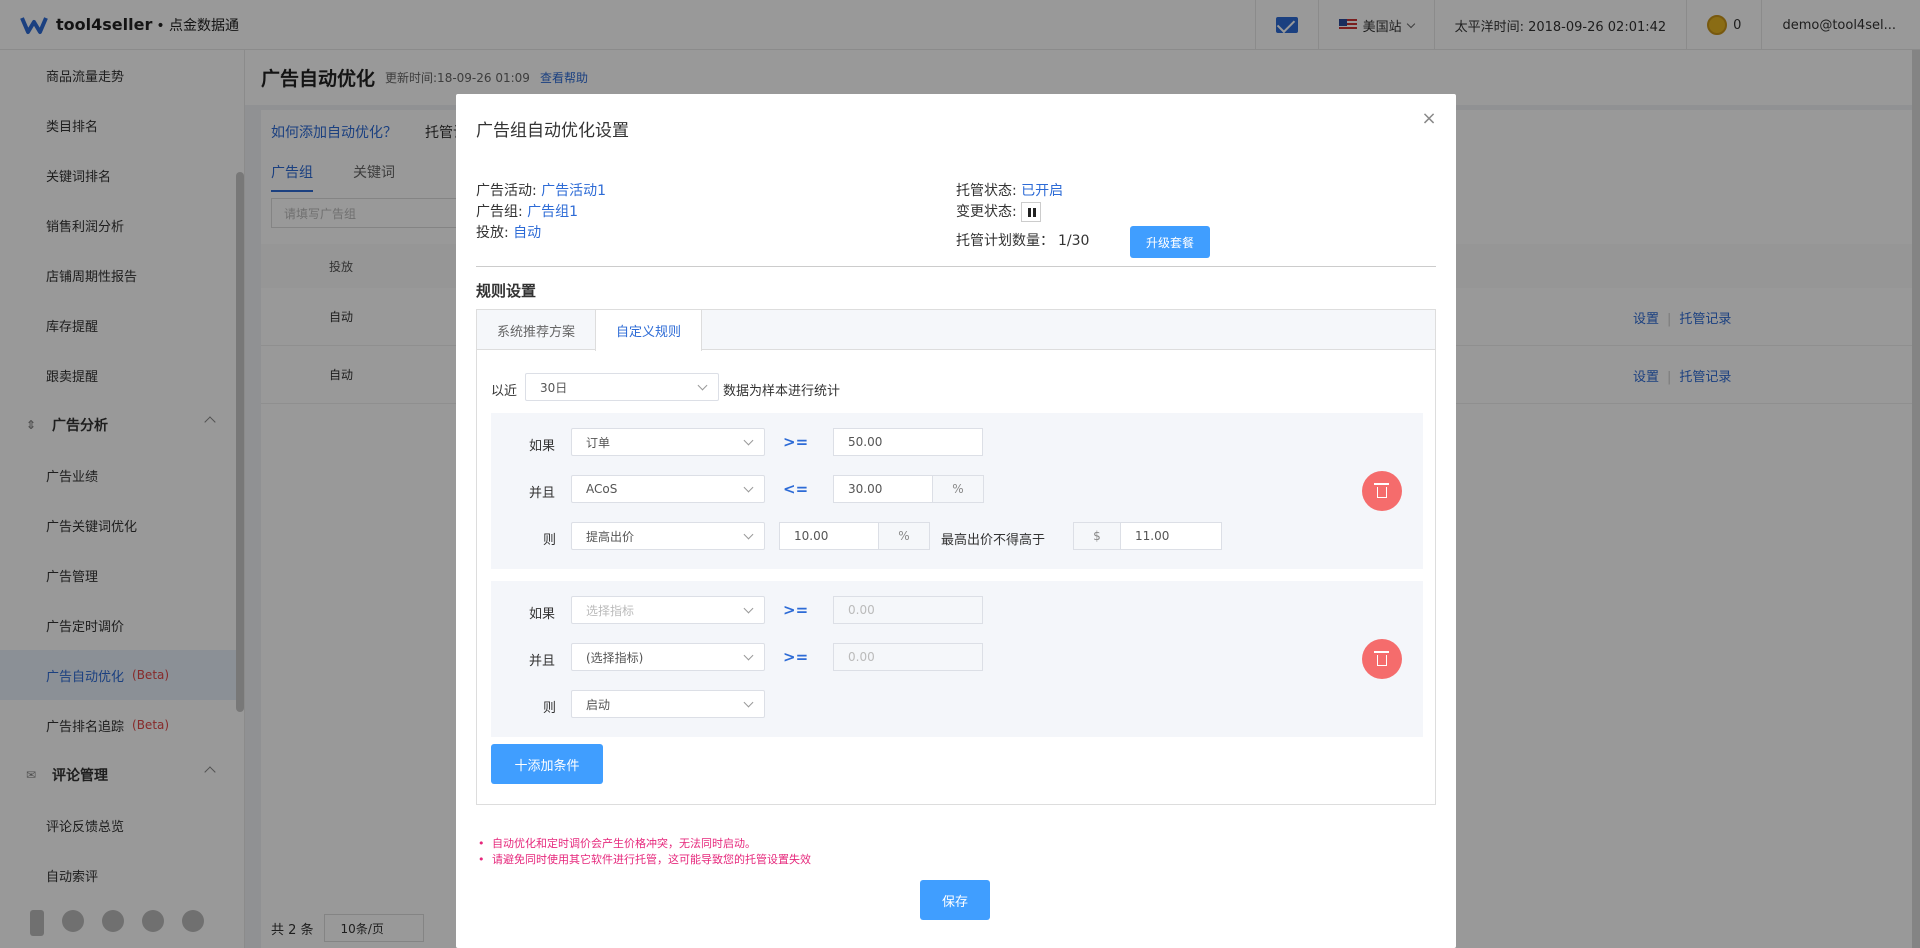 Image resolution: width=1920 pixels, height=948 pixels. Describe the element at coordinates (668, 704) in the screenshot. I see `then-action-select: 启动` at that location.